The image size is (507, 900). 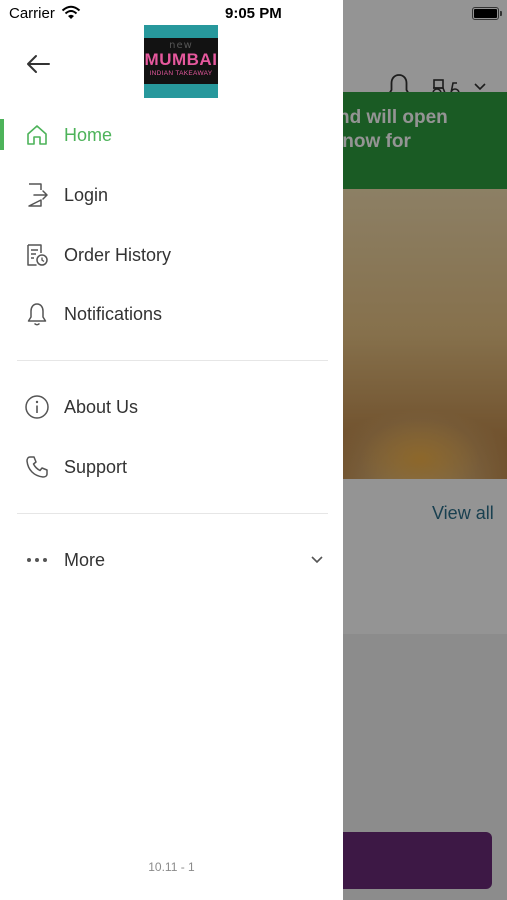 I want to click on menu-item-home: Home, so click(x=171, y=135).